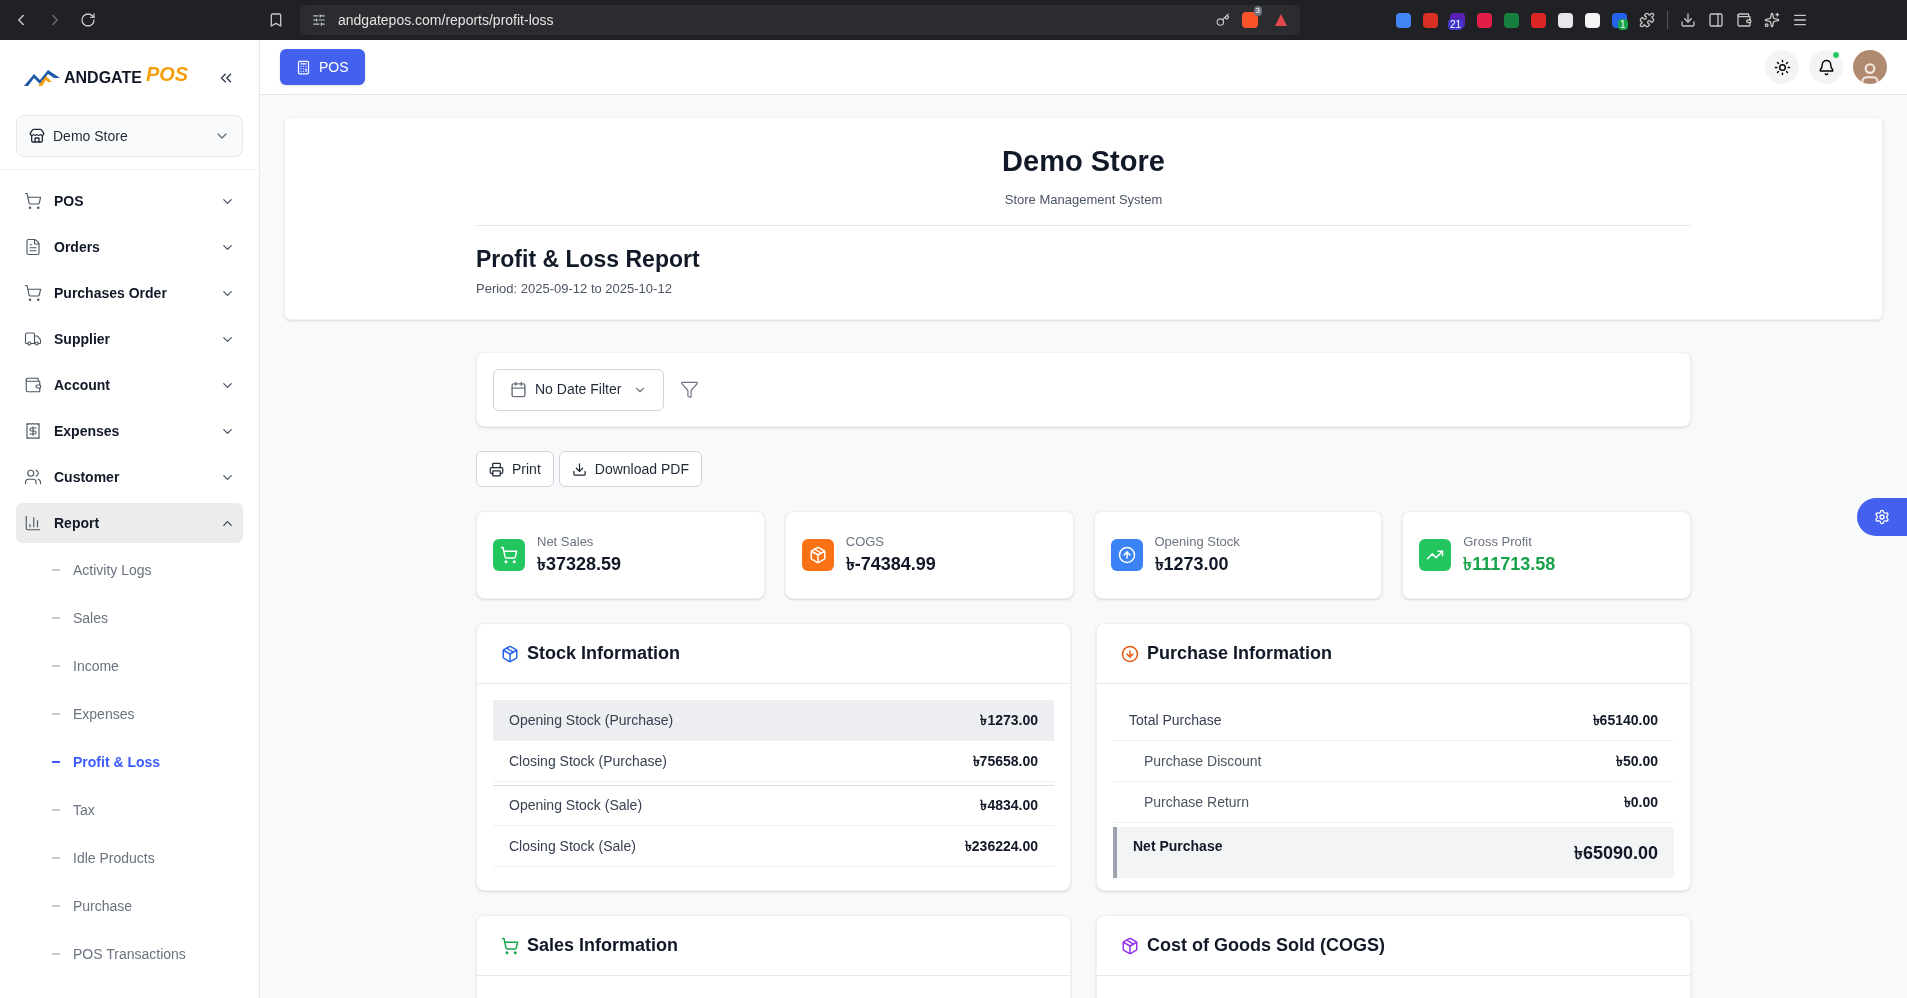  I want to click on nav-item: Purchases Order, so click(129, 293).